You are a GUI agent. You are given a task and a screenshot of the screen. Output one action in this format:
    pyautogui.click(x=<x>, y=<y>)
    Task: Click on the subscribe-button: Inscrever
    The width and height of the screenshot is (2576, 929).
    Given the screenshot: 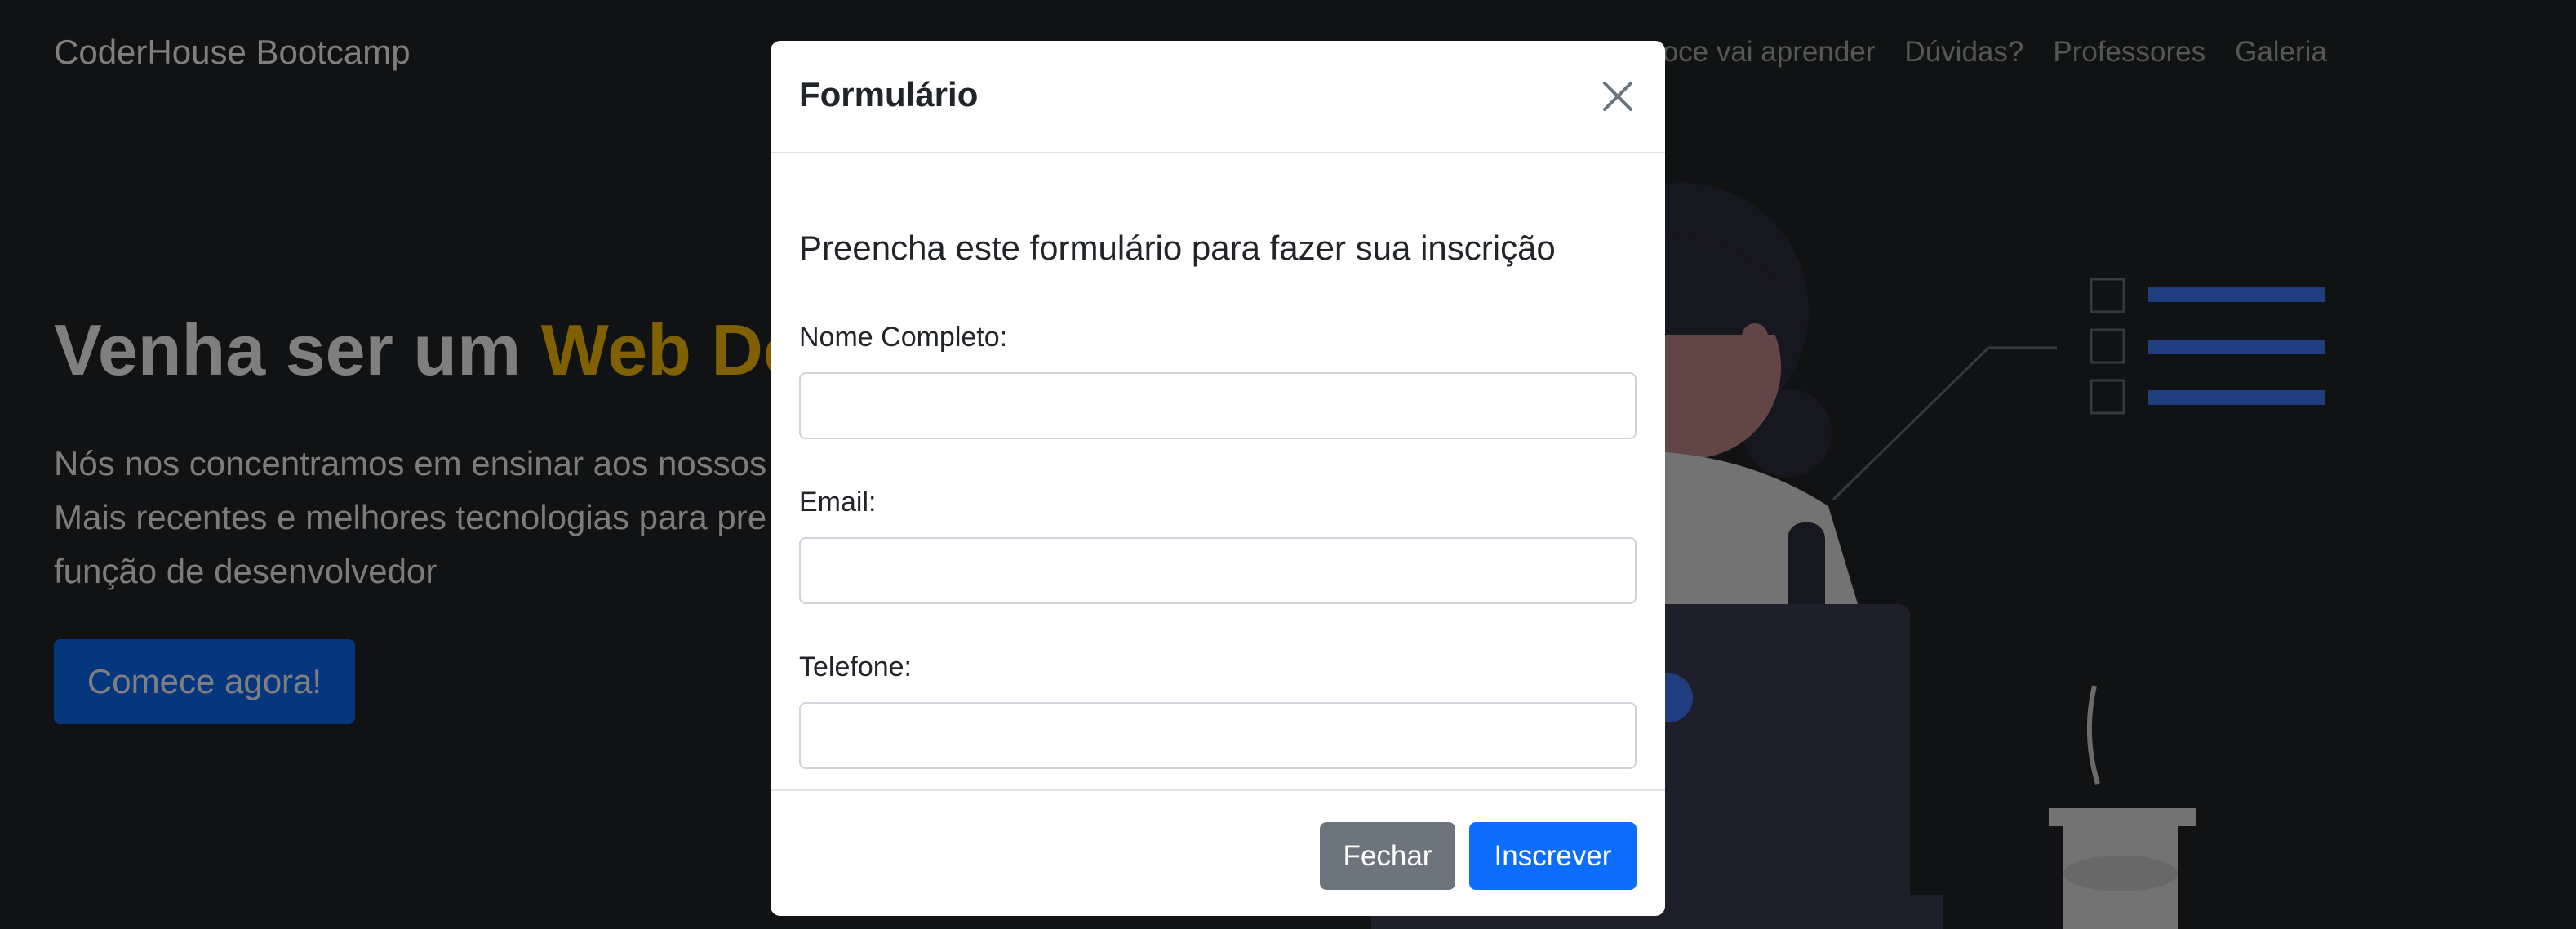 What is the action you would take?
    pyautogui.click(x=1553, y=856)
    